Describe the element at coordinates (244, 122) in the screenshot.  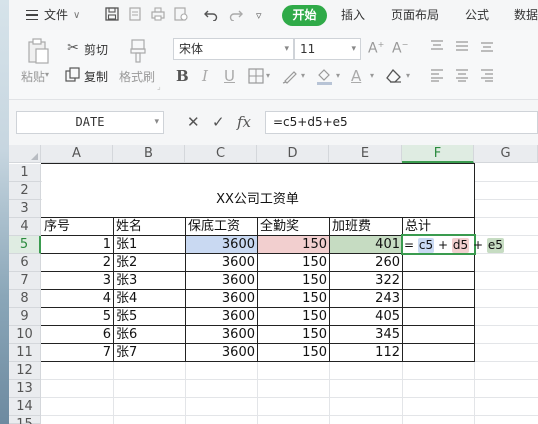
I see `insert-function-icon: fx` at that location.